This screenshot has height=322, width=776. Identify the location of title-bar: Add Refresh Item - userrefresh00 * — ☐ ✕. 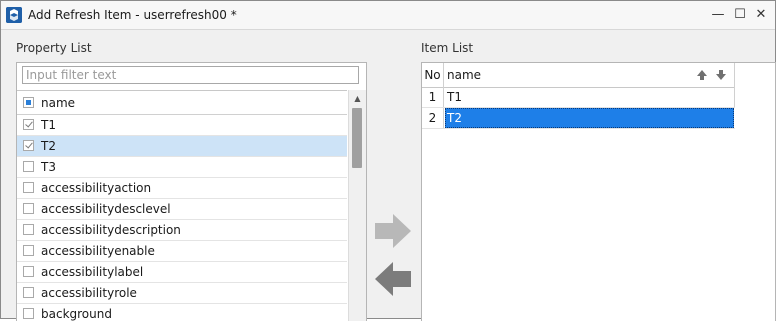
(388, 15).